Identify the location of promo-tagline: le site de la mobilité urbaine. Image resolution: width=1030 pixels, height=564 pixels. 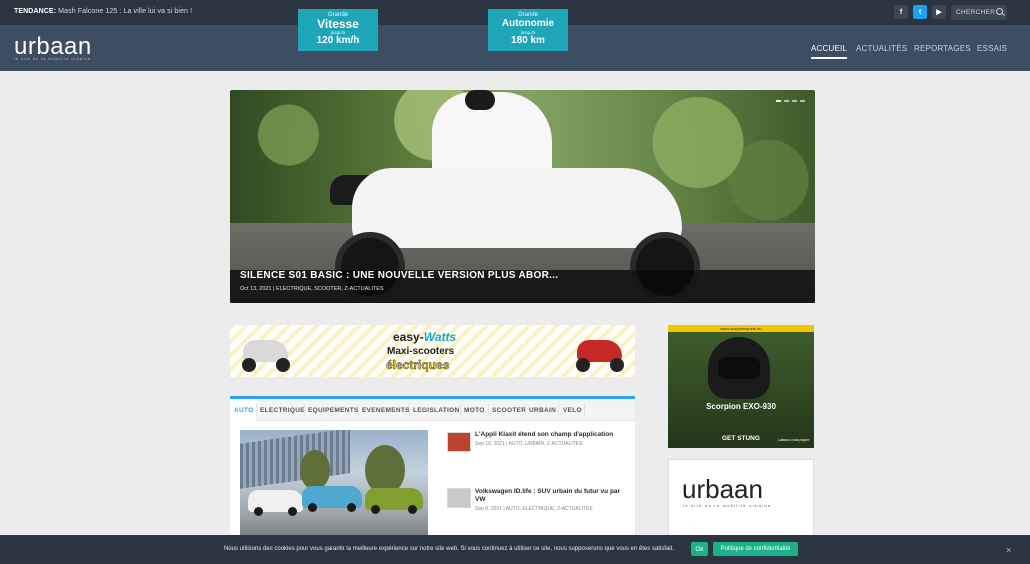
(727, 505).